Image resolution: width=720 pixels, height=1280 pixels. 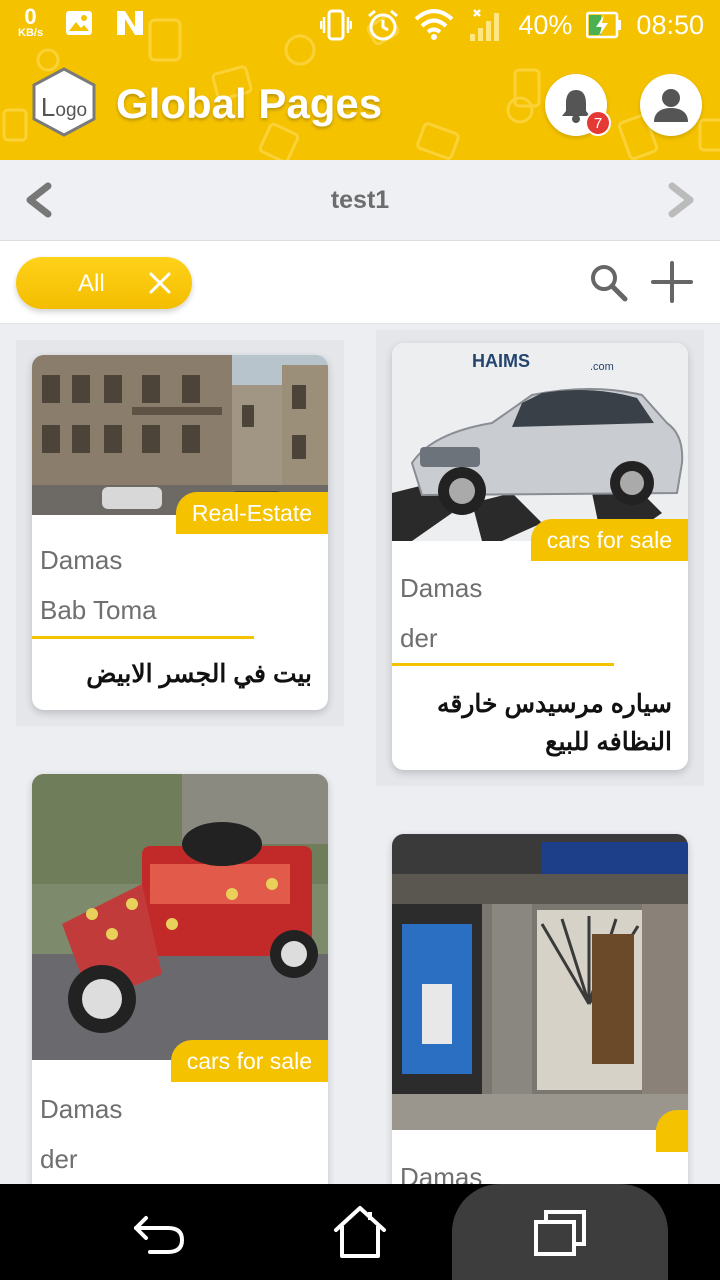 I want to click on tuk-tuk-photo, so click(x=180, y=917).